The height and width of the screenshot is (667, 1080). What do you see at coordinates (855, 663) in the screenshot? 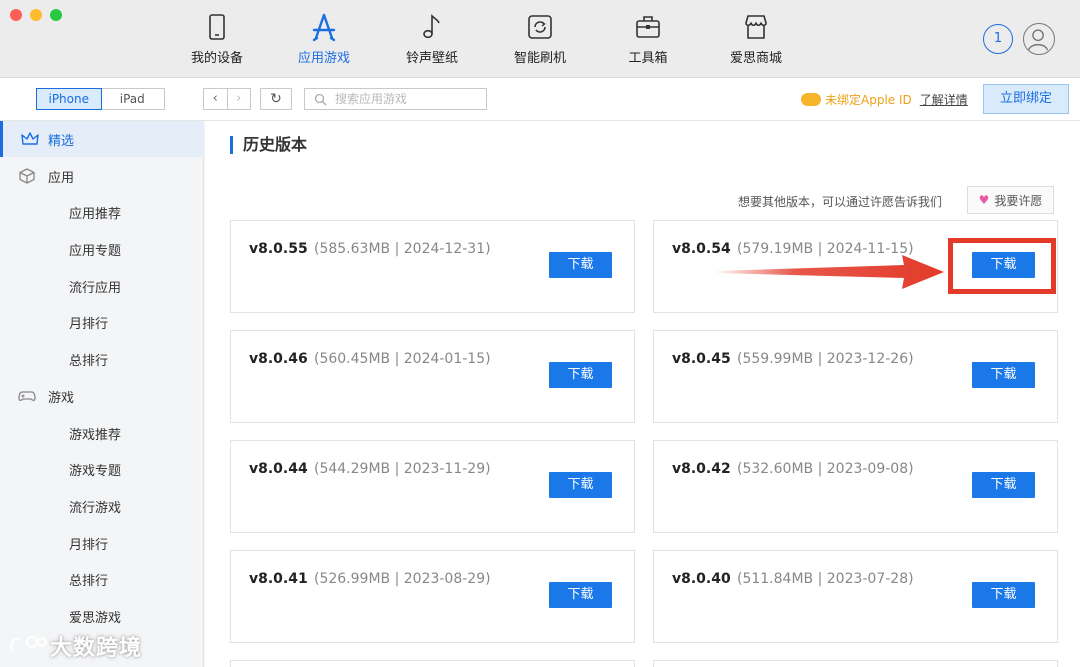
I see `version-card-partial` at bounding box center [855, 663].